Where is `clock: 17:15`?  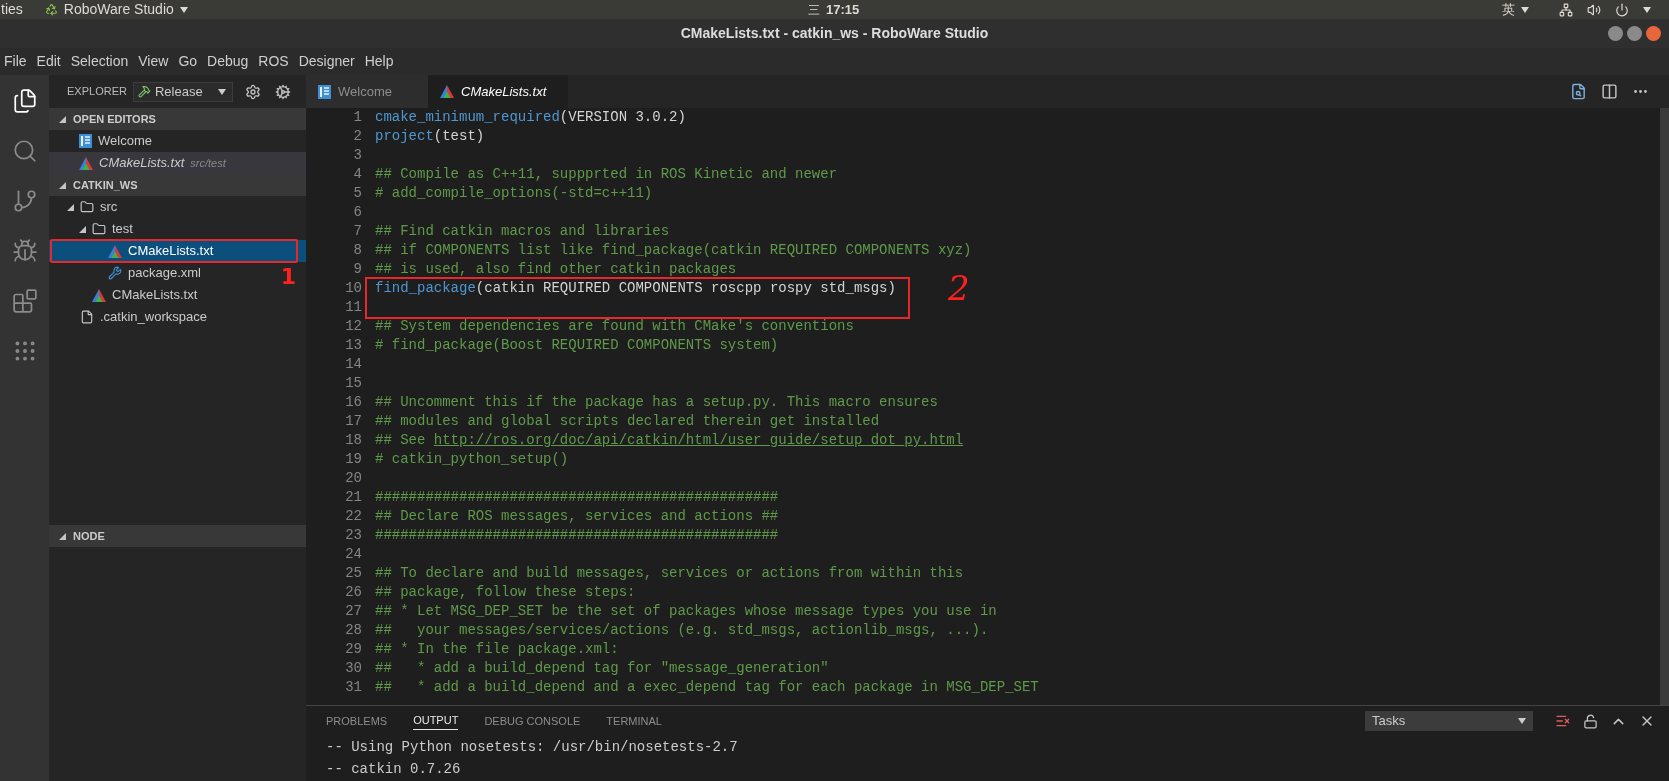
clock: 17:15 is located at coordinates (843, 10).